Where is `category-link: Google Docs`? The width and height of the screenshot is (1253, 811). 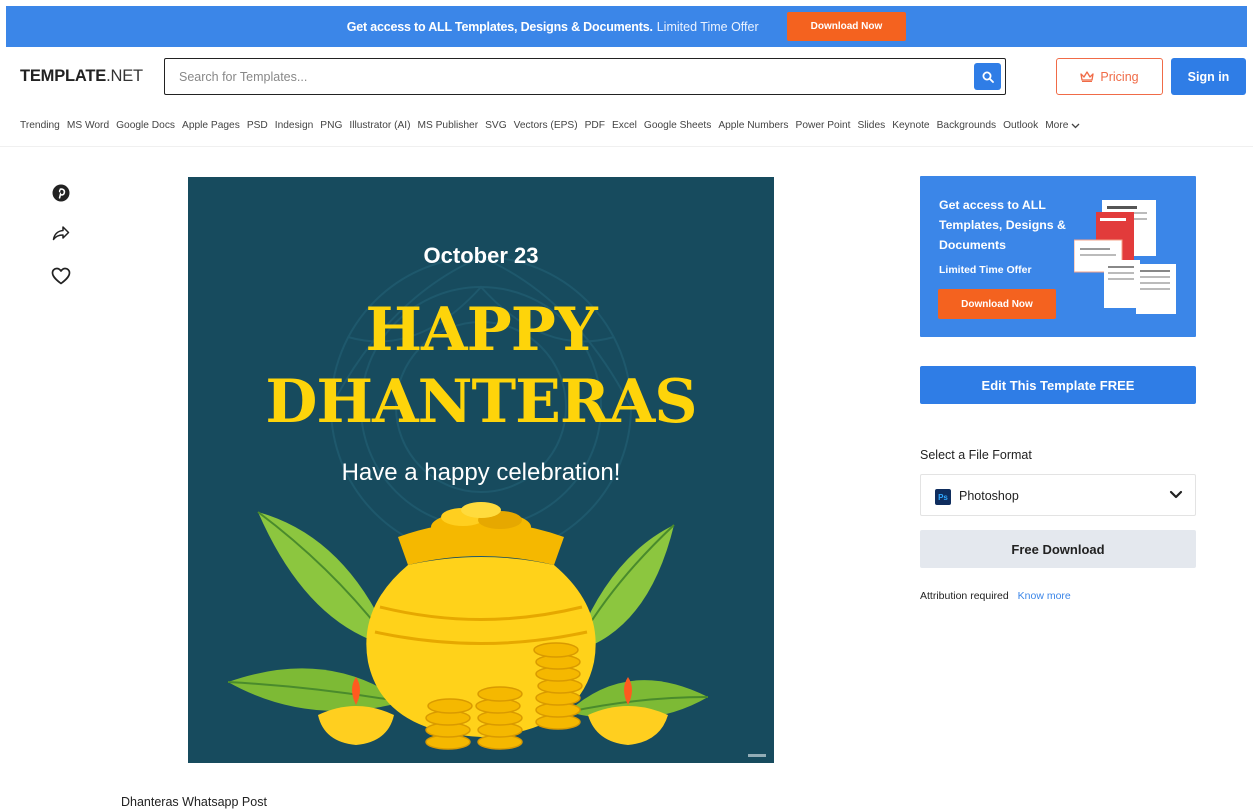 category-link: Google Docs is located at coordinates (145, 125).